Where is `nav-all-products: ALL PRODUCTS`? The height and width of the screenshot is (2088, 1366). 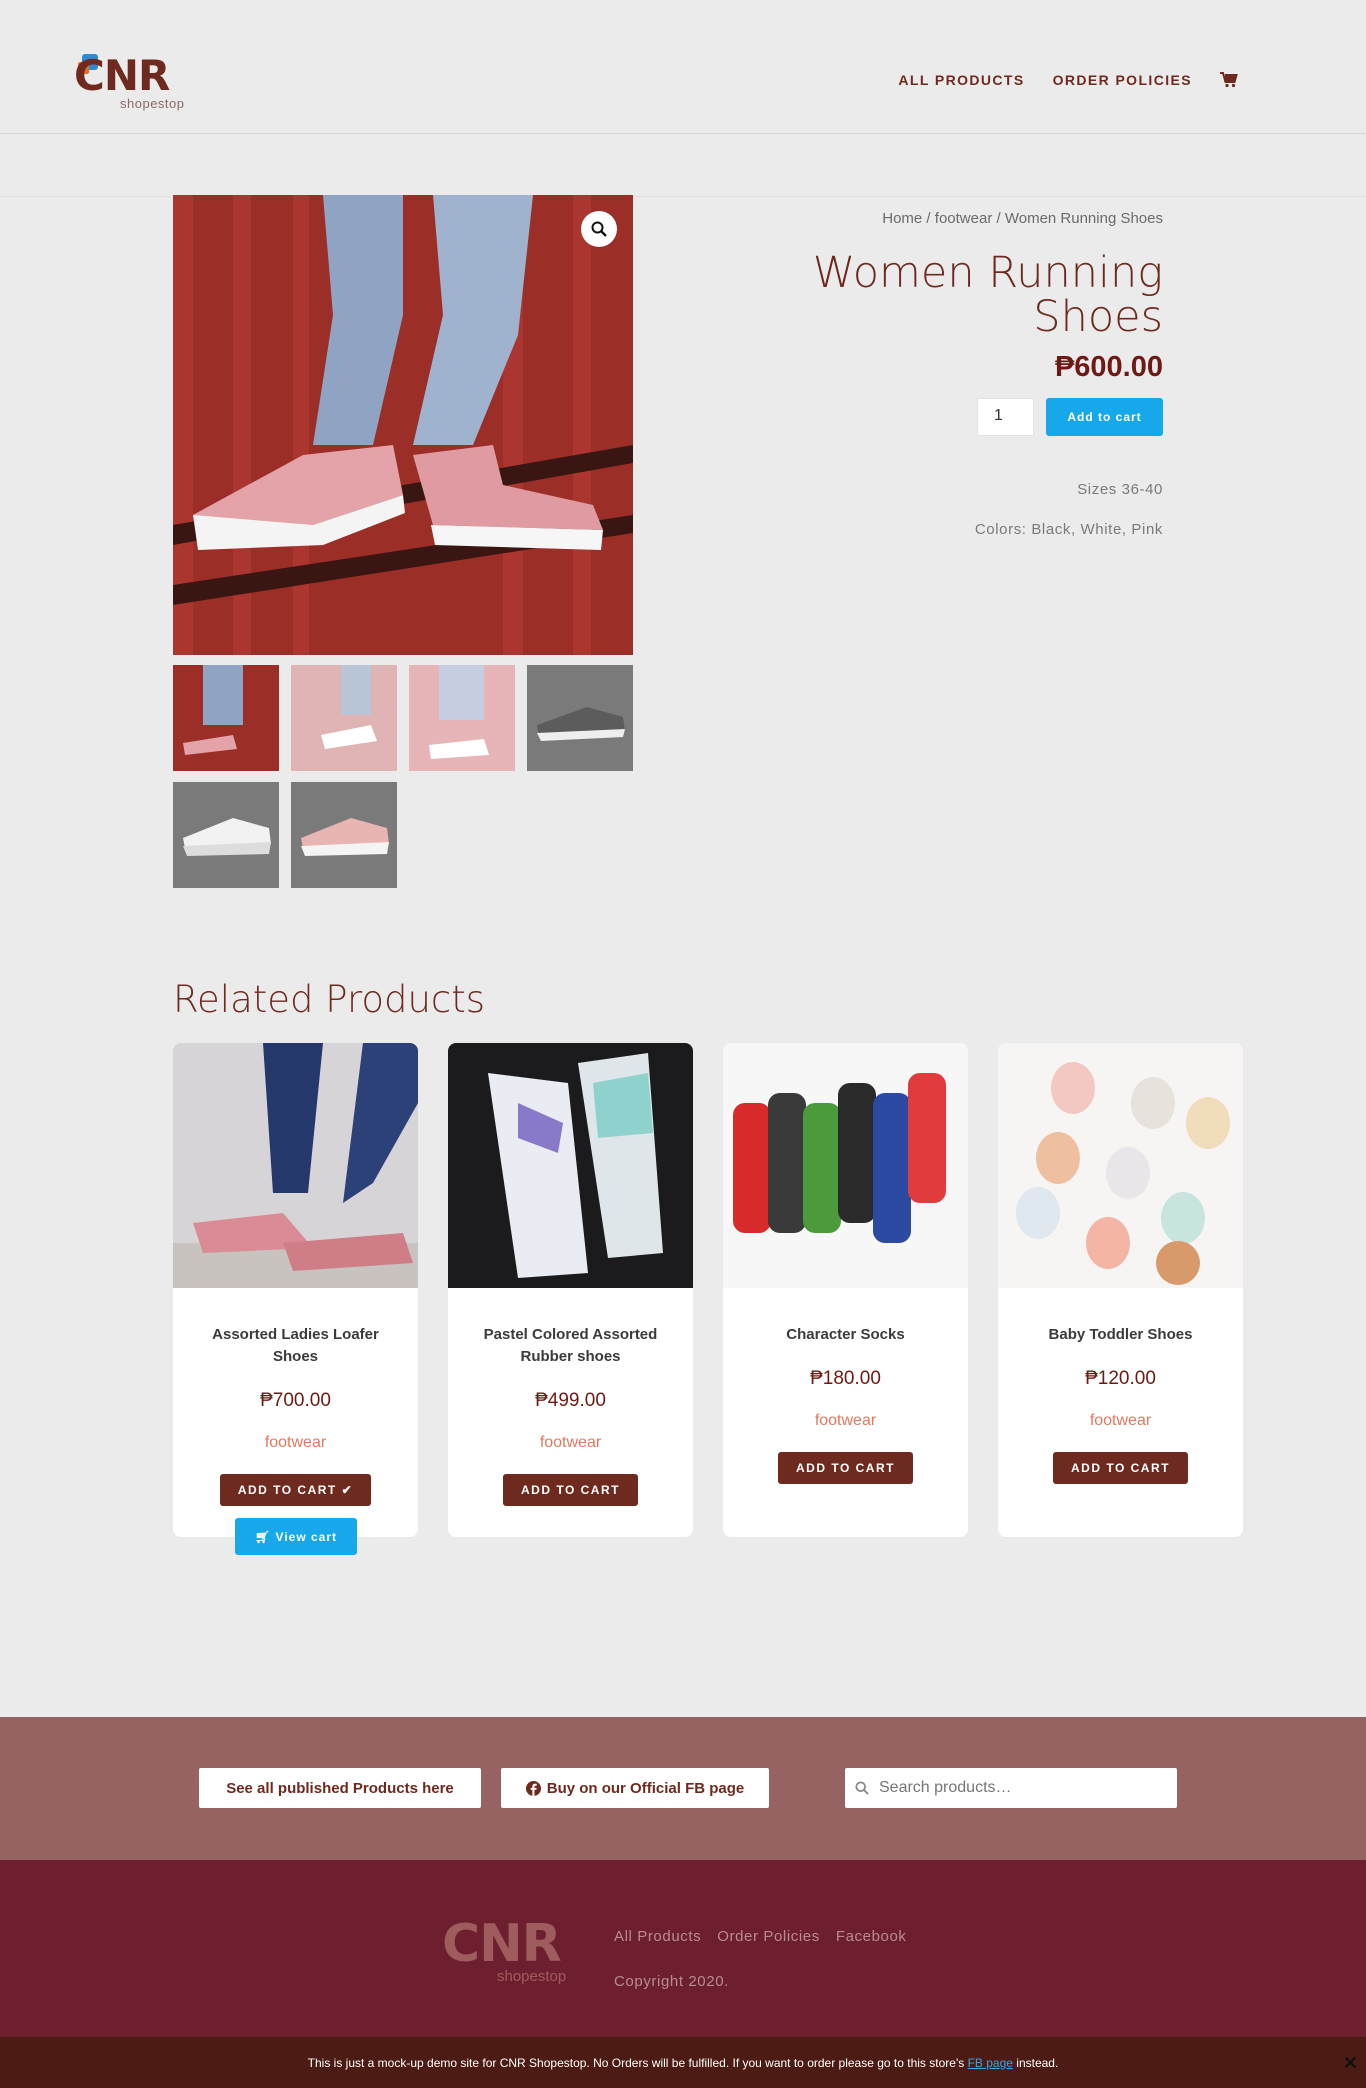
nav-all-products: ALL PRODUCTS is located at coordinates (961, 80).